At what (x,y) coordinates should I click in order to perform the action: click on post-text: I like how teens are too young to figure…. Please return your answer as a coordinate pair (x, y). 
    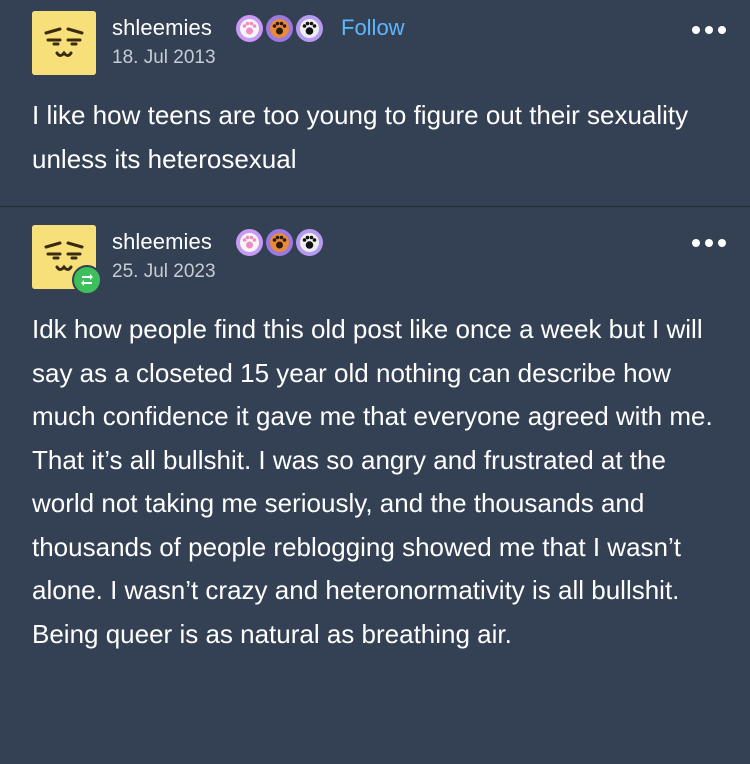
    Looking at the image, I should click on (360, 137).